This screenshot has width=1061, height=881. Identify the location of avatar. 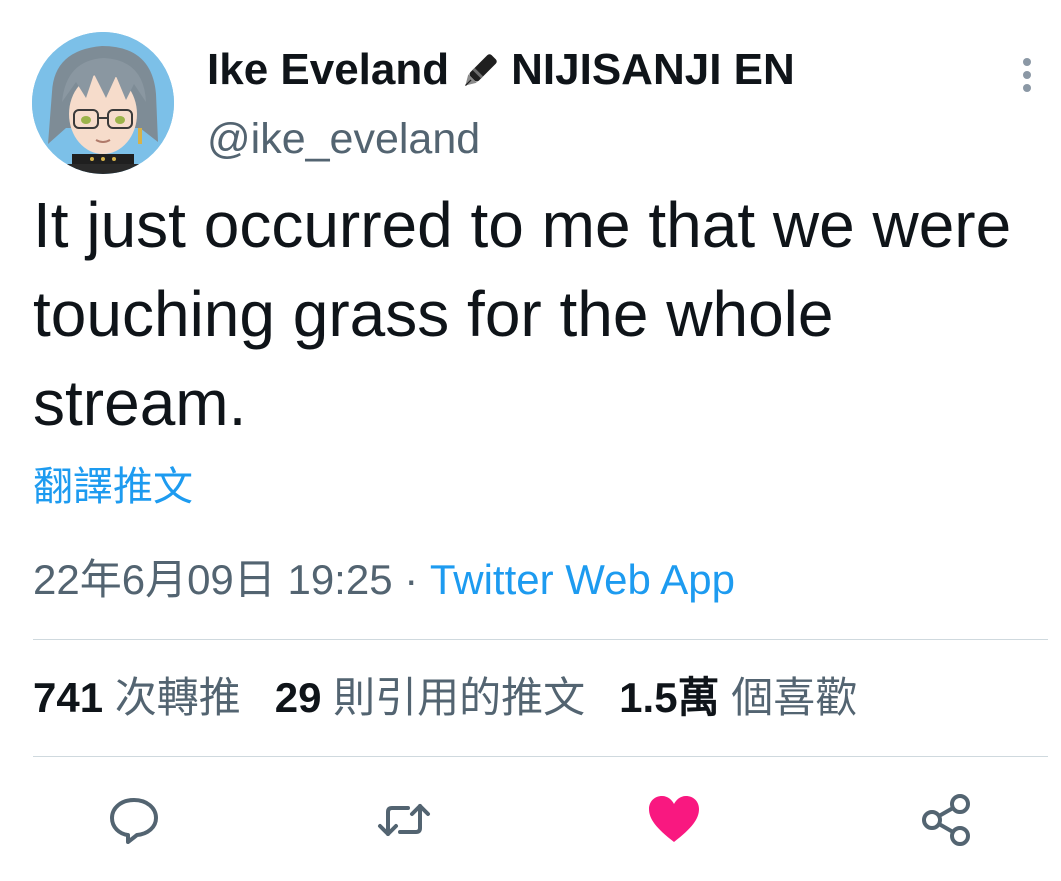
(103, 103).